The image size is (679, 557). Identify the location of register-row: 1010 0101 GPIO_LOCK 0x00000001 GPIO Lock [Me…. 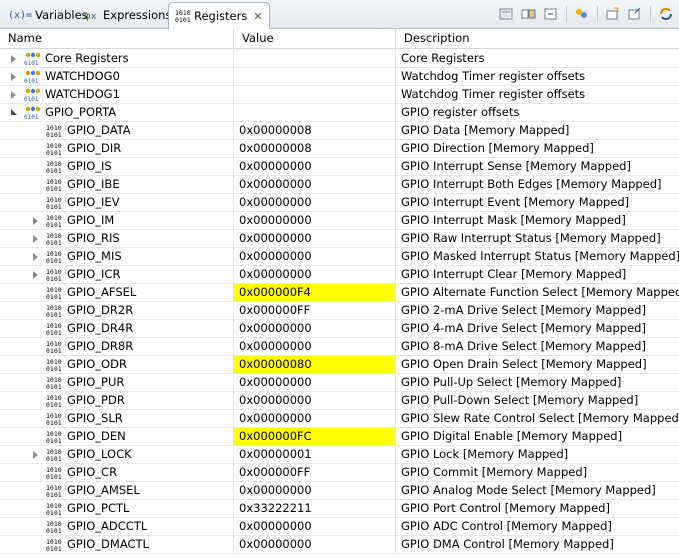
(339, 455).